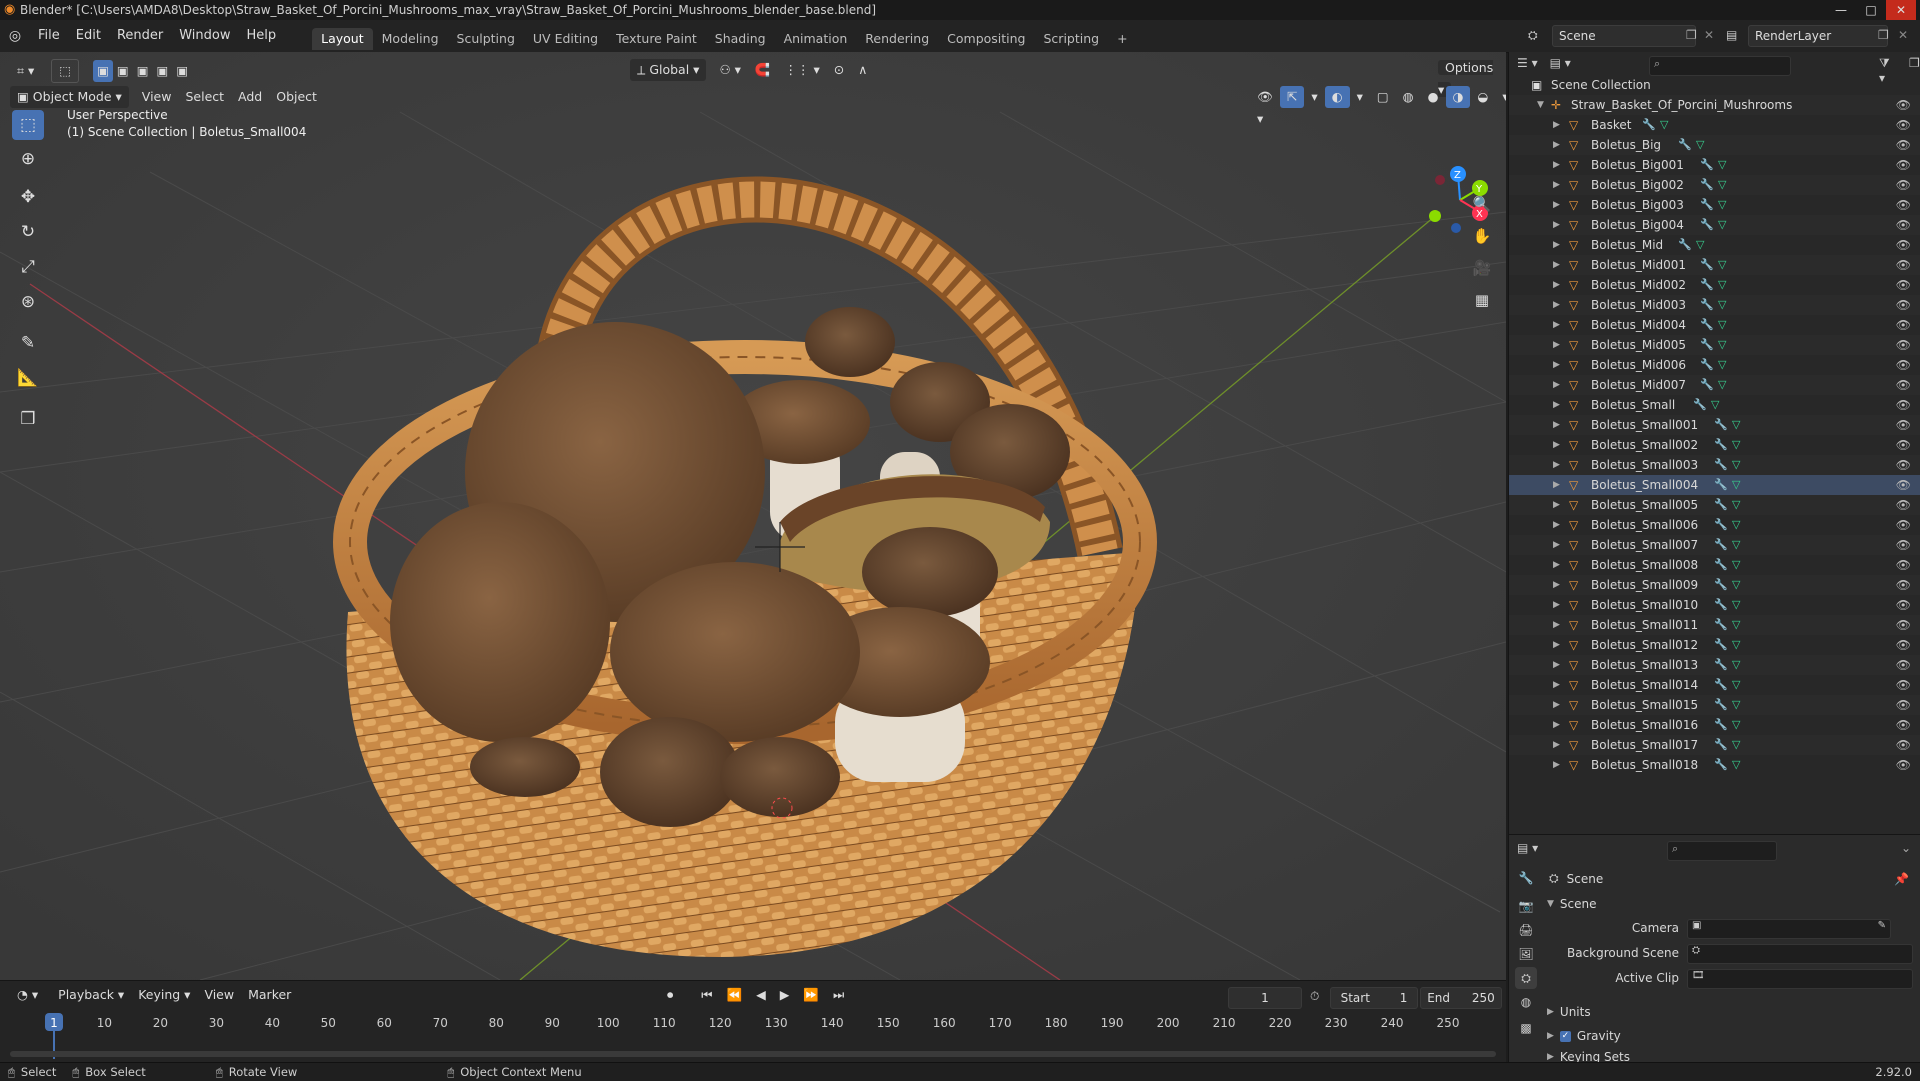  What do you see at coordinates (1714, 585) in the screenshot?
I see `tree-item-object: ▶ ▽ Boletus_Small009 🔧 ▽ 👁` at bounding box center [1714, 585].